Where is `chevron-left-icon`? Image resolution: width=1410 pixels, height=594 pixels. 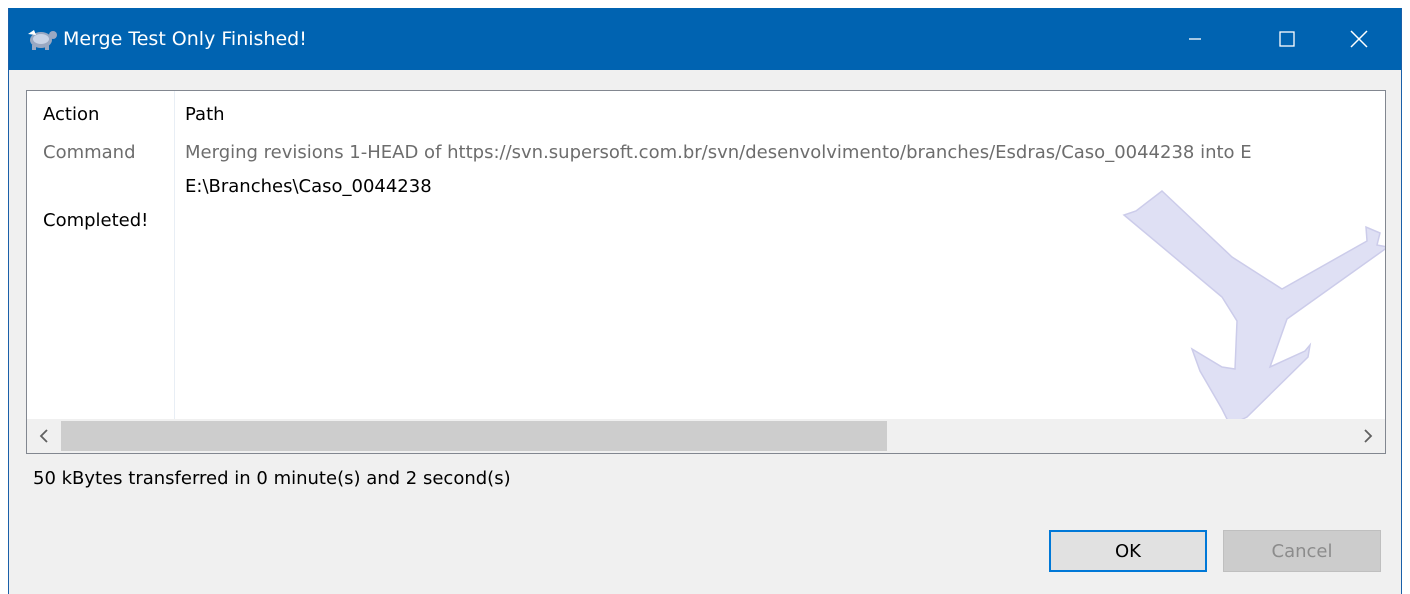 chevron-left-icon is located at coordinates (43, 436).